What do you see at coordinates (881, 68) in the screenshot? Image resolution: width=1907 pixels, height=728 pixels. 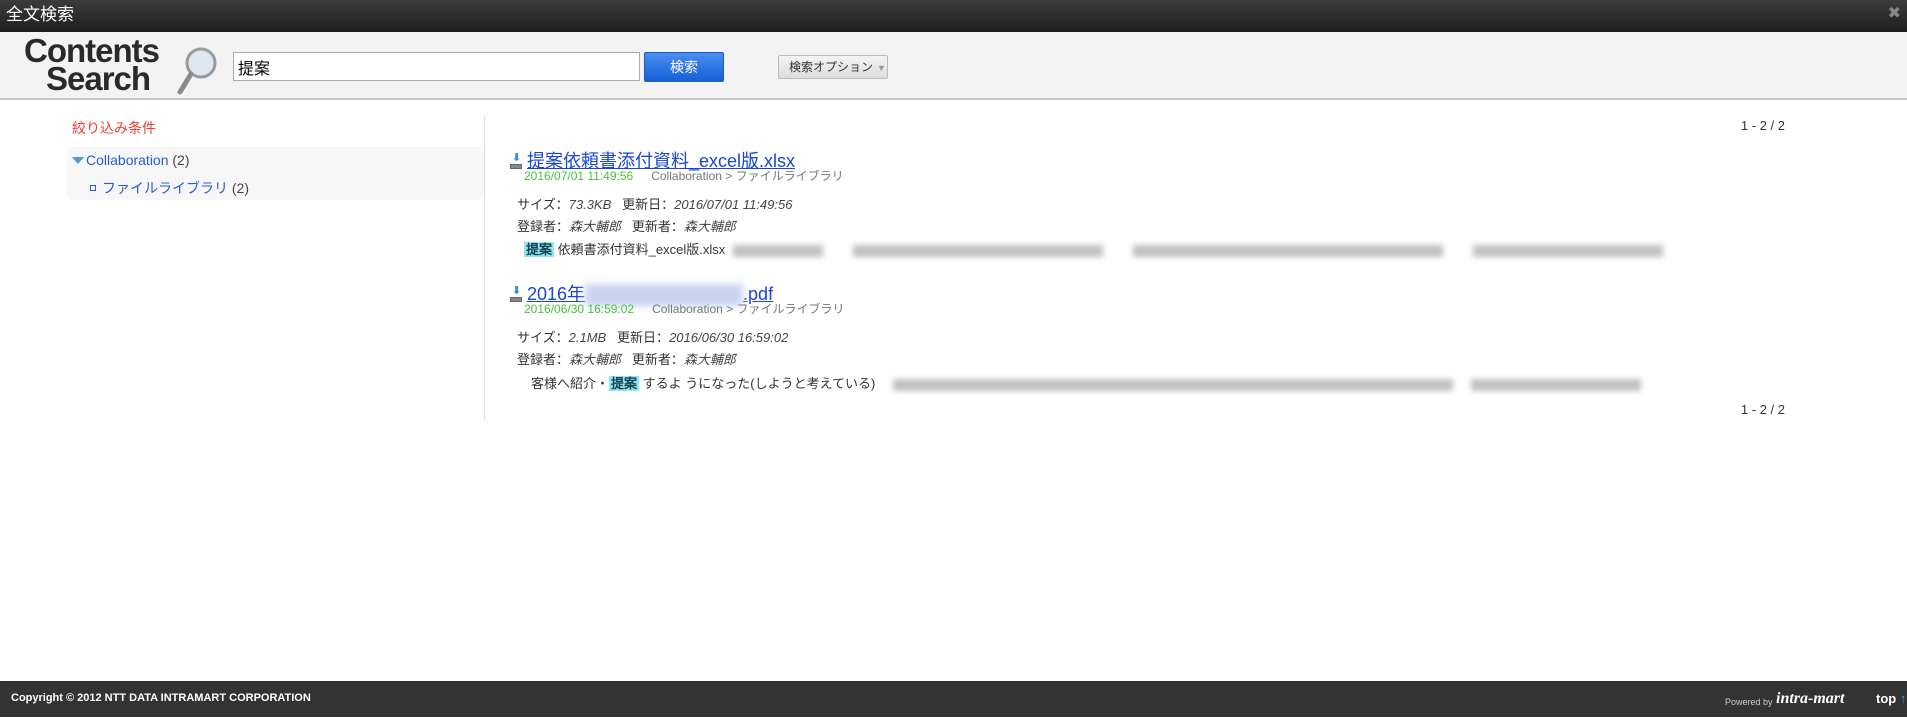 I see `chevron-down-icon: ▼` at bounding box center [881, 68].